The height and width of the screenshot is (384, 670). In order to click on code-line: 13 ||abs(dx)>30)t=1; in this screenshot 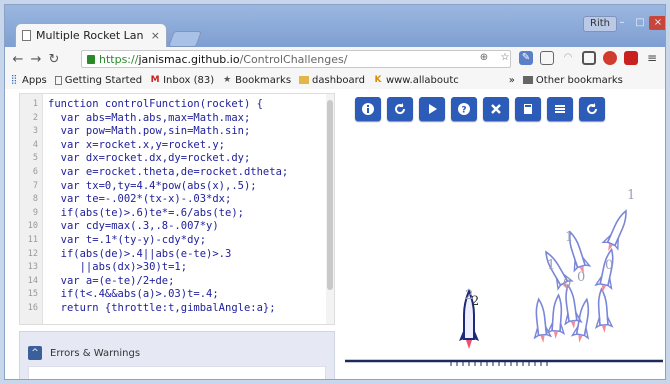, I will do `click(177, 267)`.